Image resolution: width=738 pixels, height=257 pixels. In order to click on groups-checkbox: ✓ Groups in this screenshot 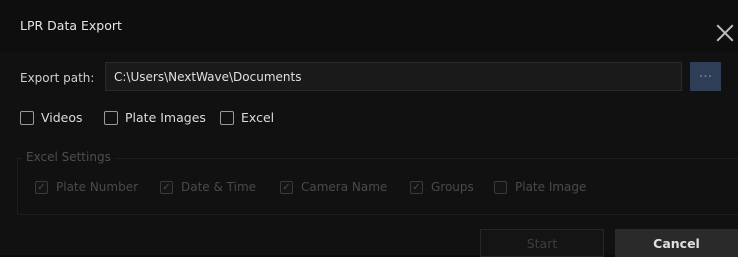, I will do `click(442, 187)`.